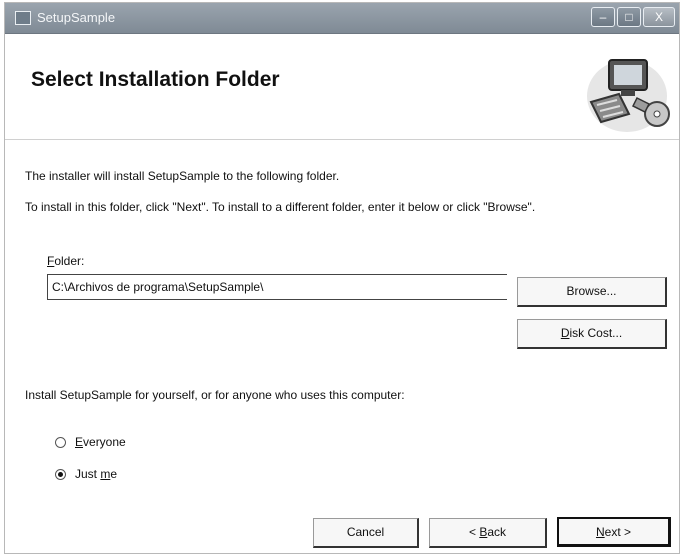 The height and width of the screenshot is (556, 682). I want to click on next-button: Next >, so click(614, 532).